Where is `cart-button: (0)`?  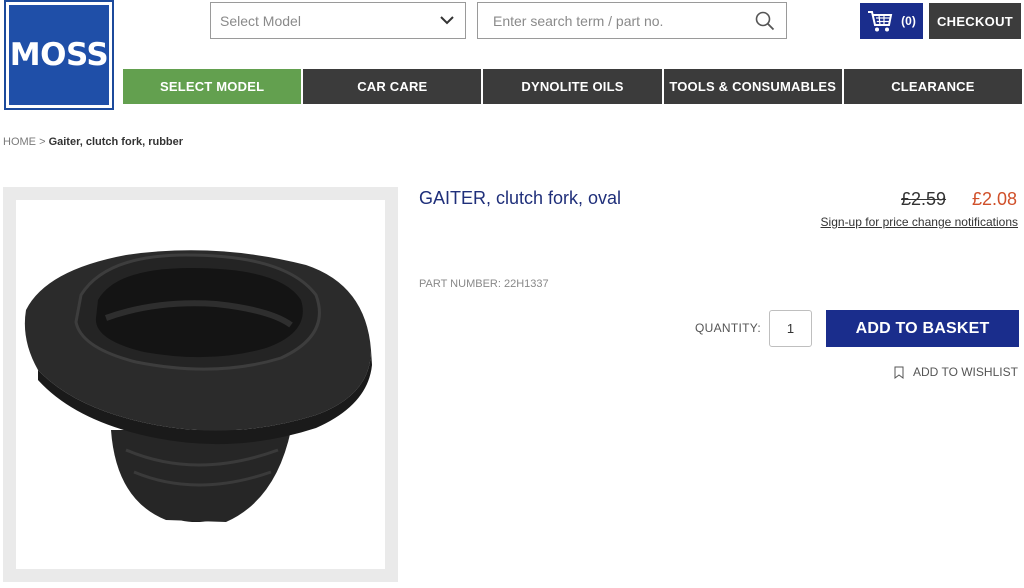 cart-button: (0) is located at coordinates (891, 21).